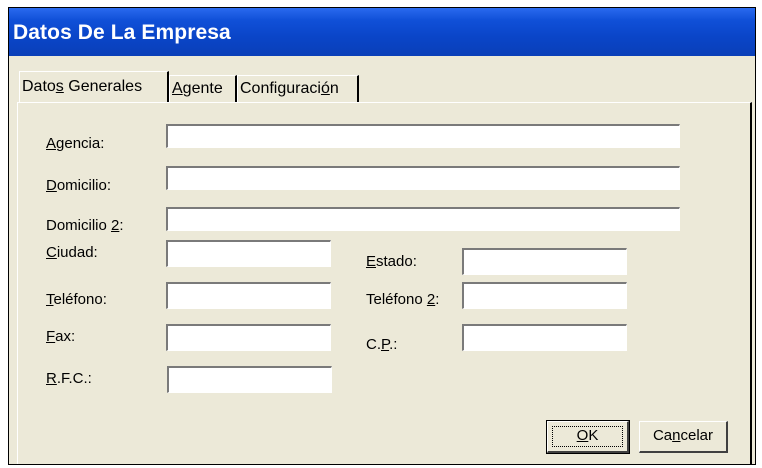  What do you see at coordinates (51, 378) in the screenshot?
I see `label-mnemonic: R` at bounding box center [51, 378].